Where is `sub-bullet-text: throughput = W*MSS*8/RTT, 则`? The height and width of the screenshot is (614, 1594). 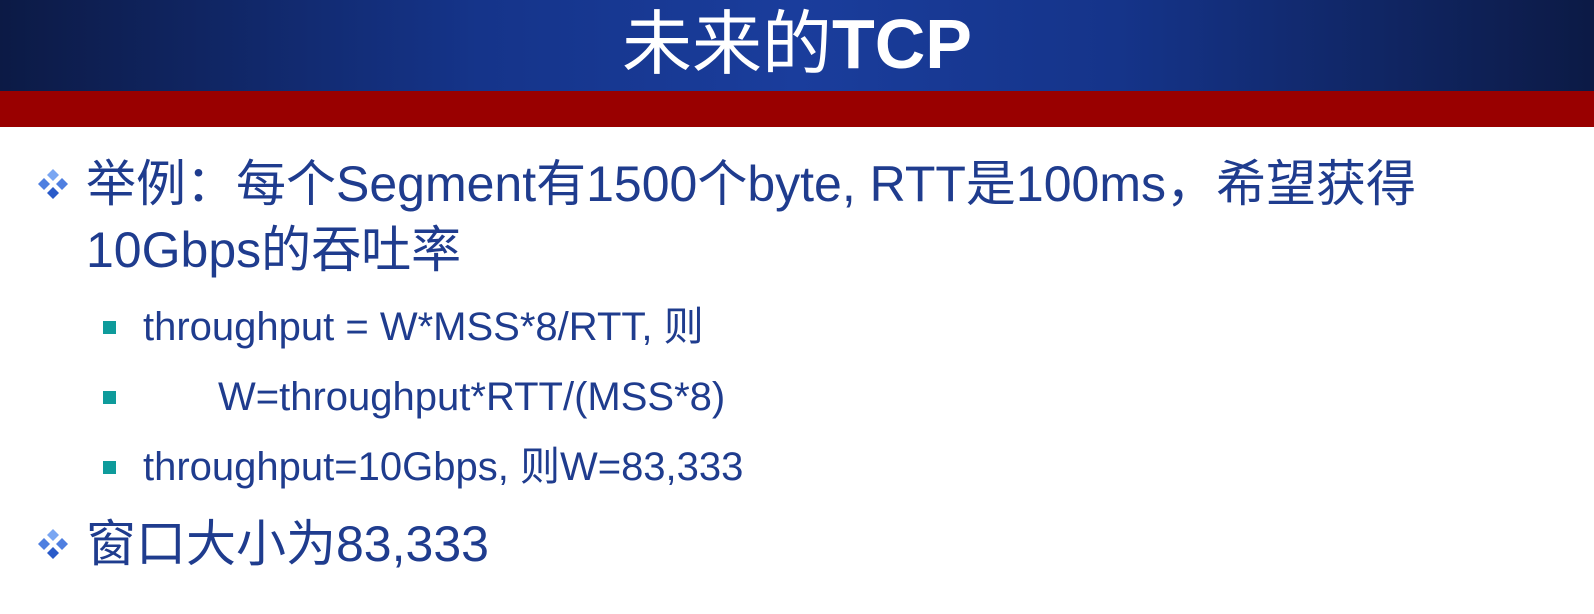 sub-bullet-text: throughput = W*MSS*8/RTT, 则 is located at coordinates (423, 327).